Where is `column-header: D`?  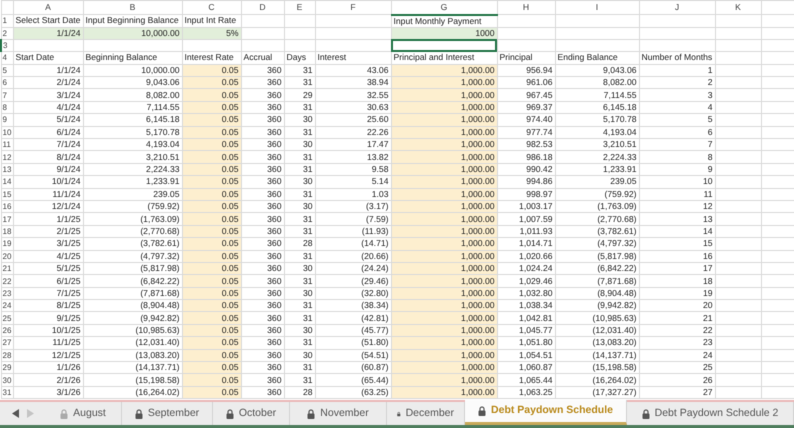 column-header: D is located at coordinates (262, 7).